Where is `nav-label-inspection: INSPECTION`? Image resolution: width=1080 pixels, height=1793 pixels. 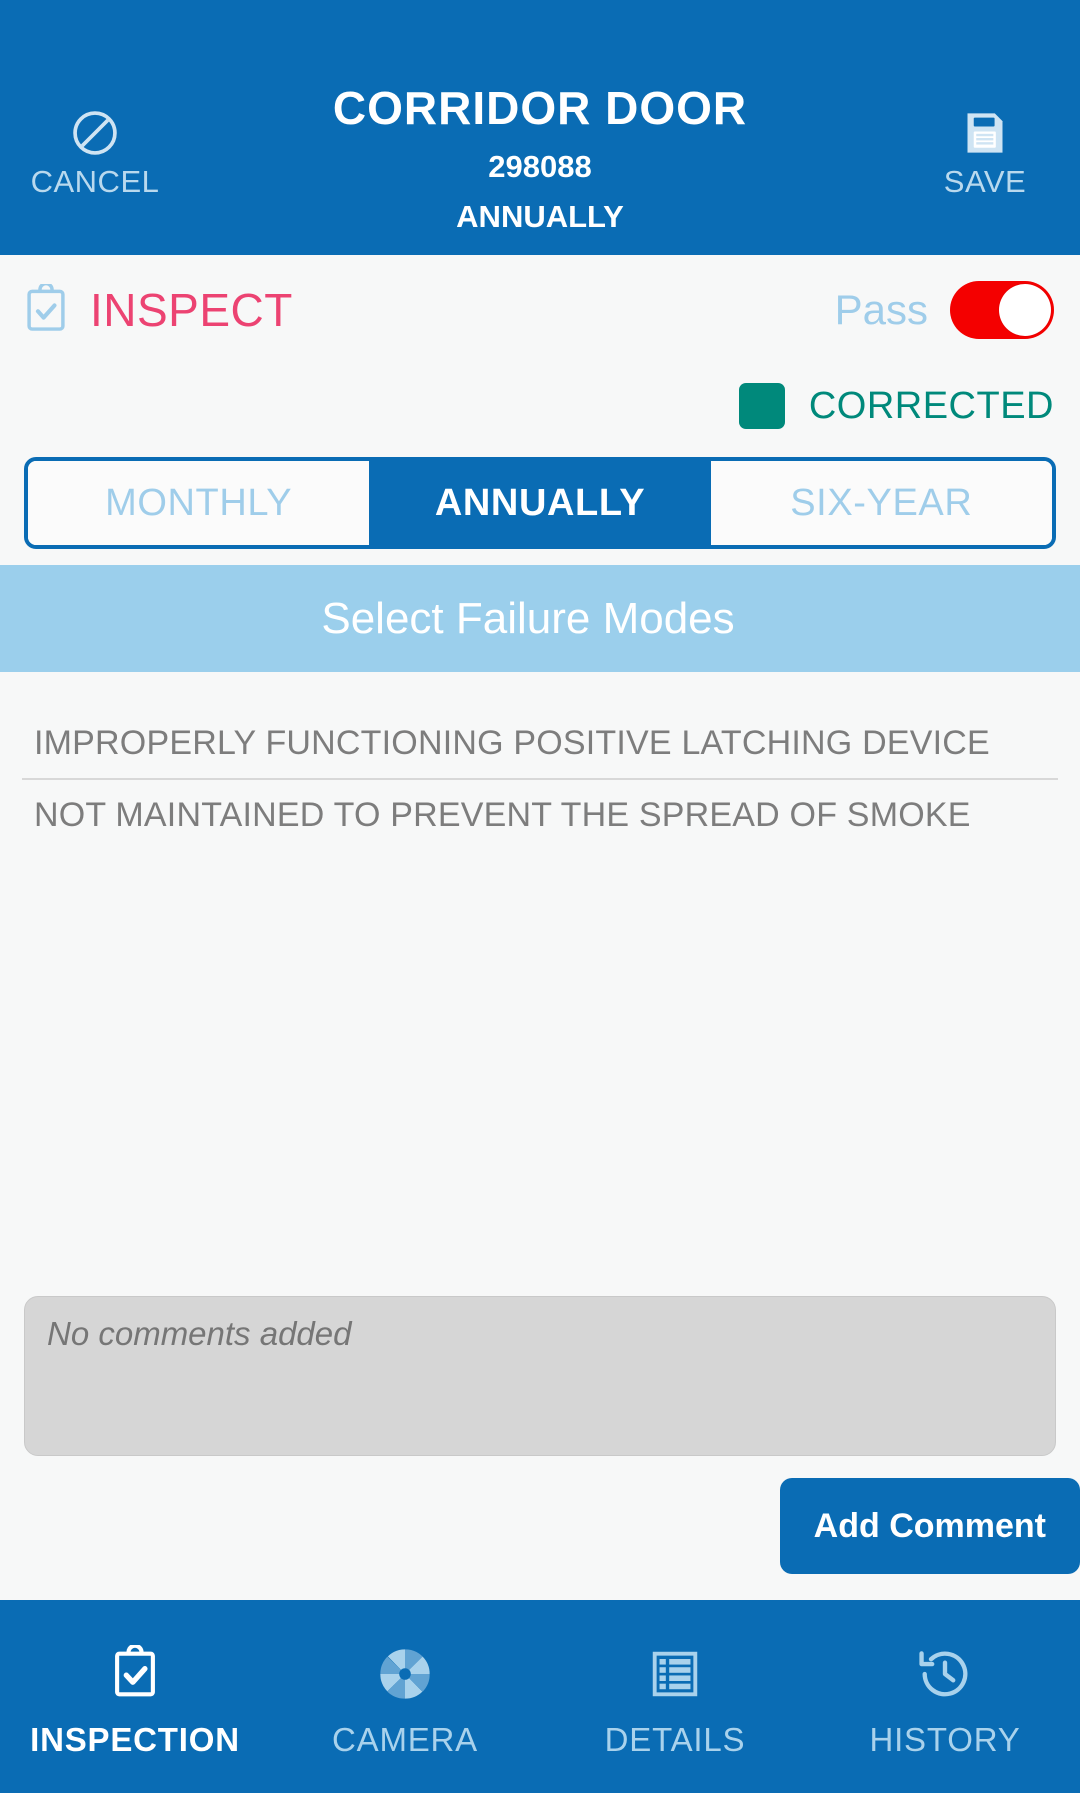 nav-label-inspection: INSPECTION is located at coordinates (135, 1739).